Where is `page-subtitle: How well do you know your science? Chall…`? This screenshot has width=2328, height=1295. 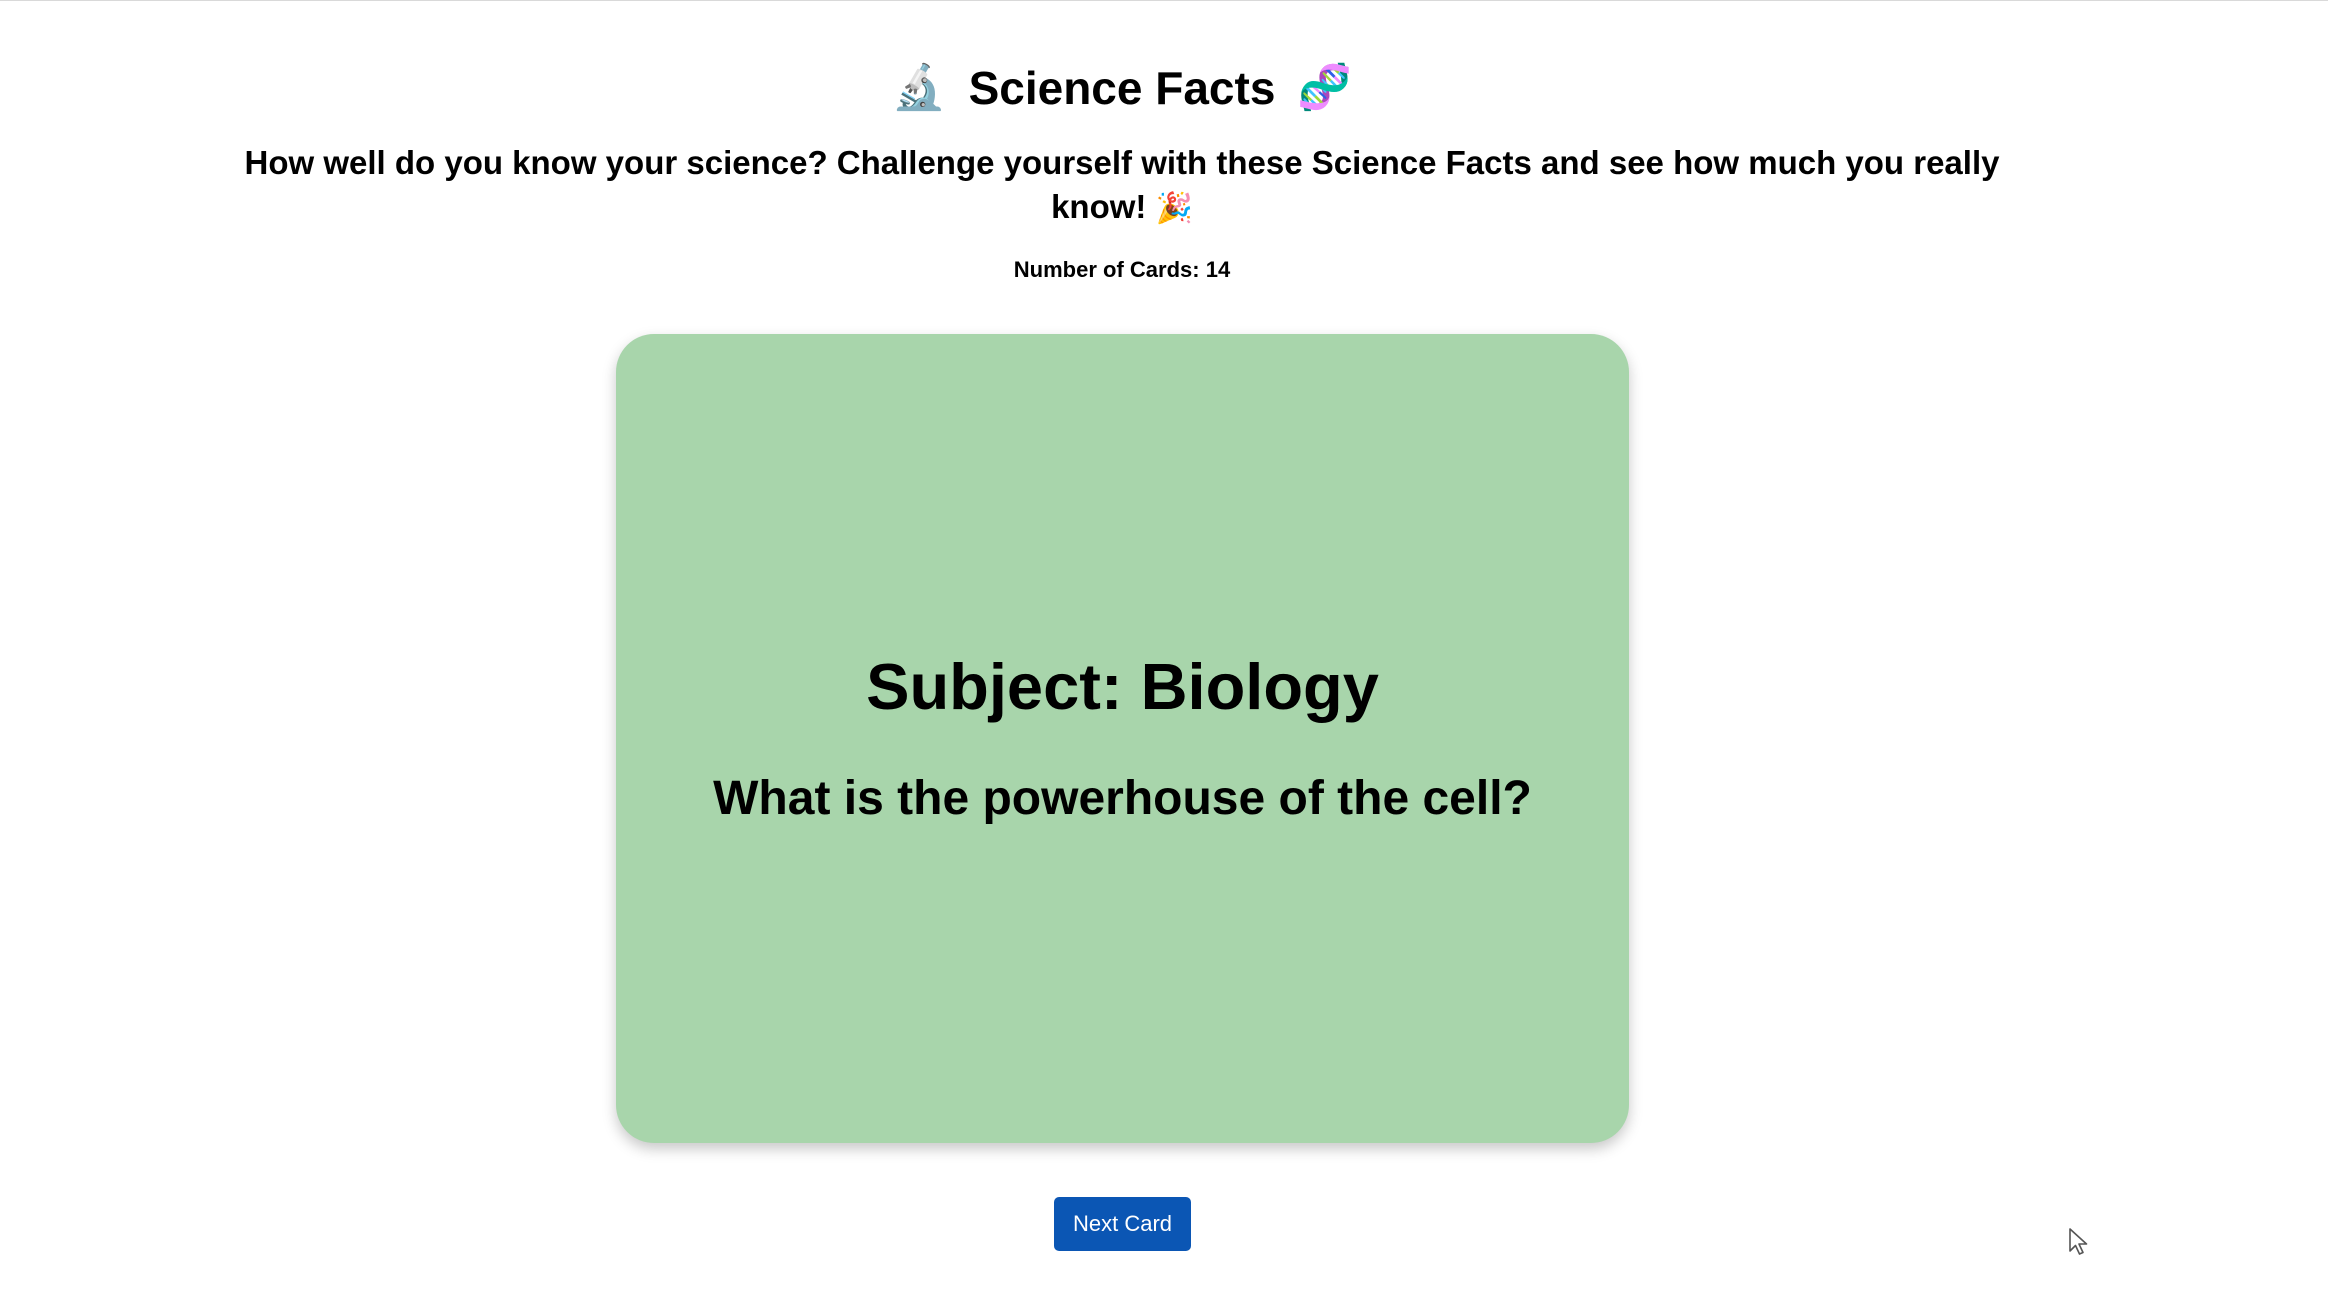
page-subtitle: How well do you know your science? Chall… is located at coordinates (1122, 186).